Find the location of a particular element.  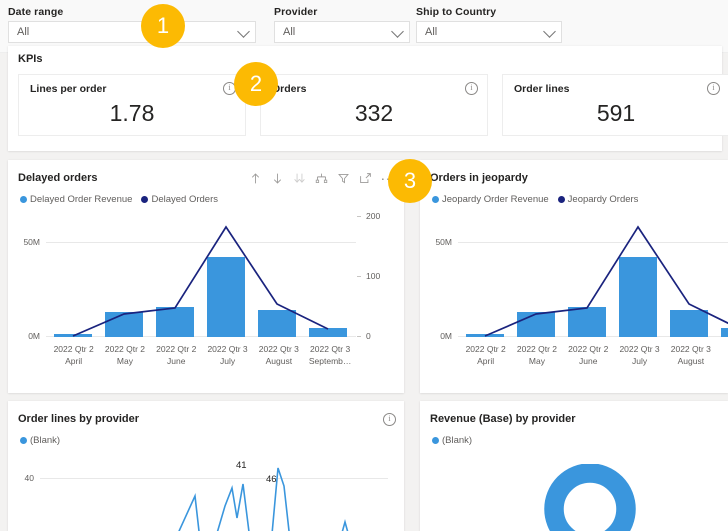

drill-down-arrow-icon is located at coordinates (277, 178).